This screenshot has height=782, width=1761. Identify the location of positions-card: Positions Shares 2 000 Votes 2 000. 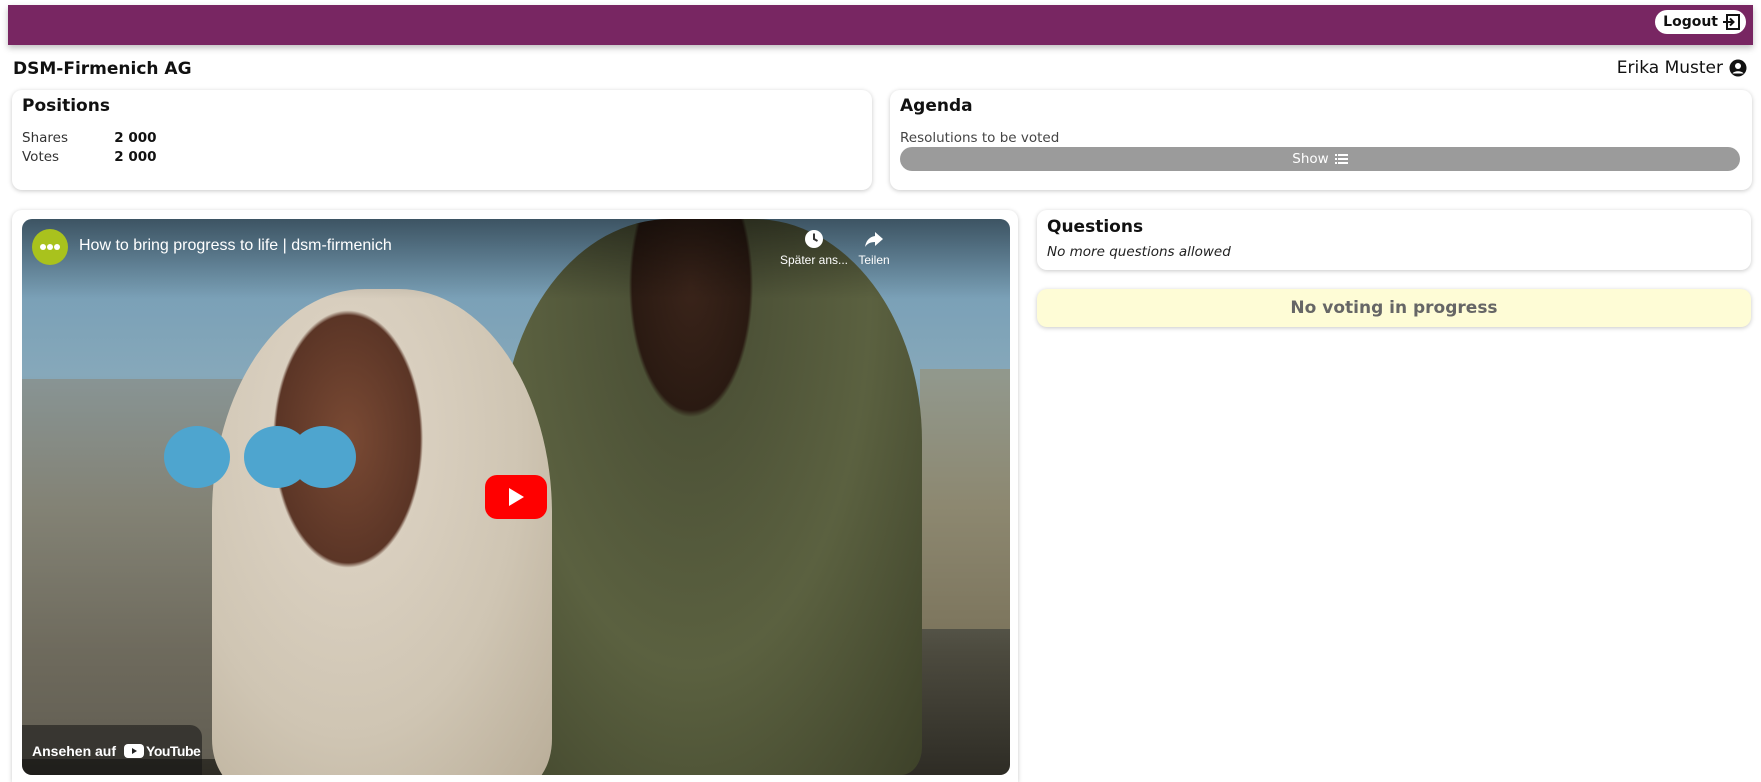
(442, 140).